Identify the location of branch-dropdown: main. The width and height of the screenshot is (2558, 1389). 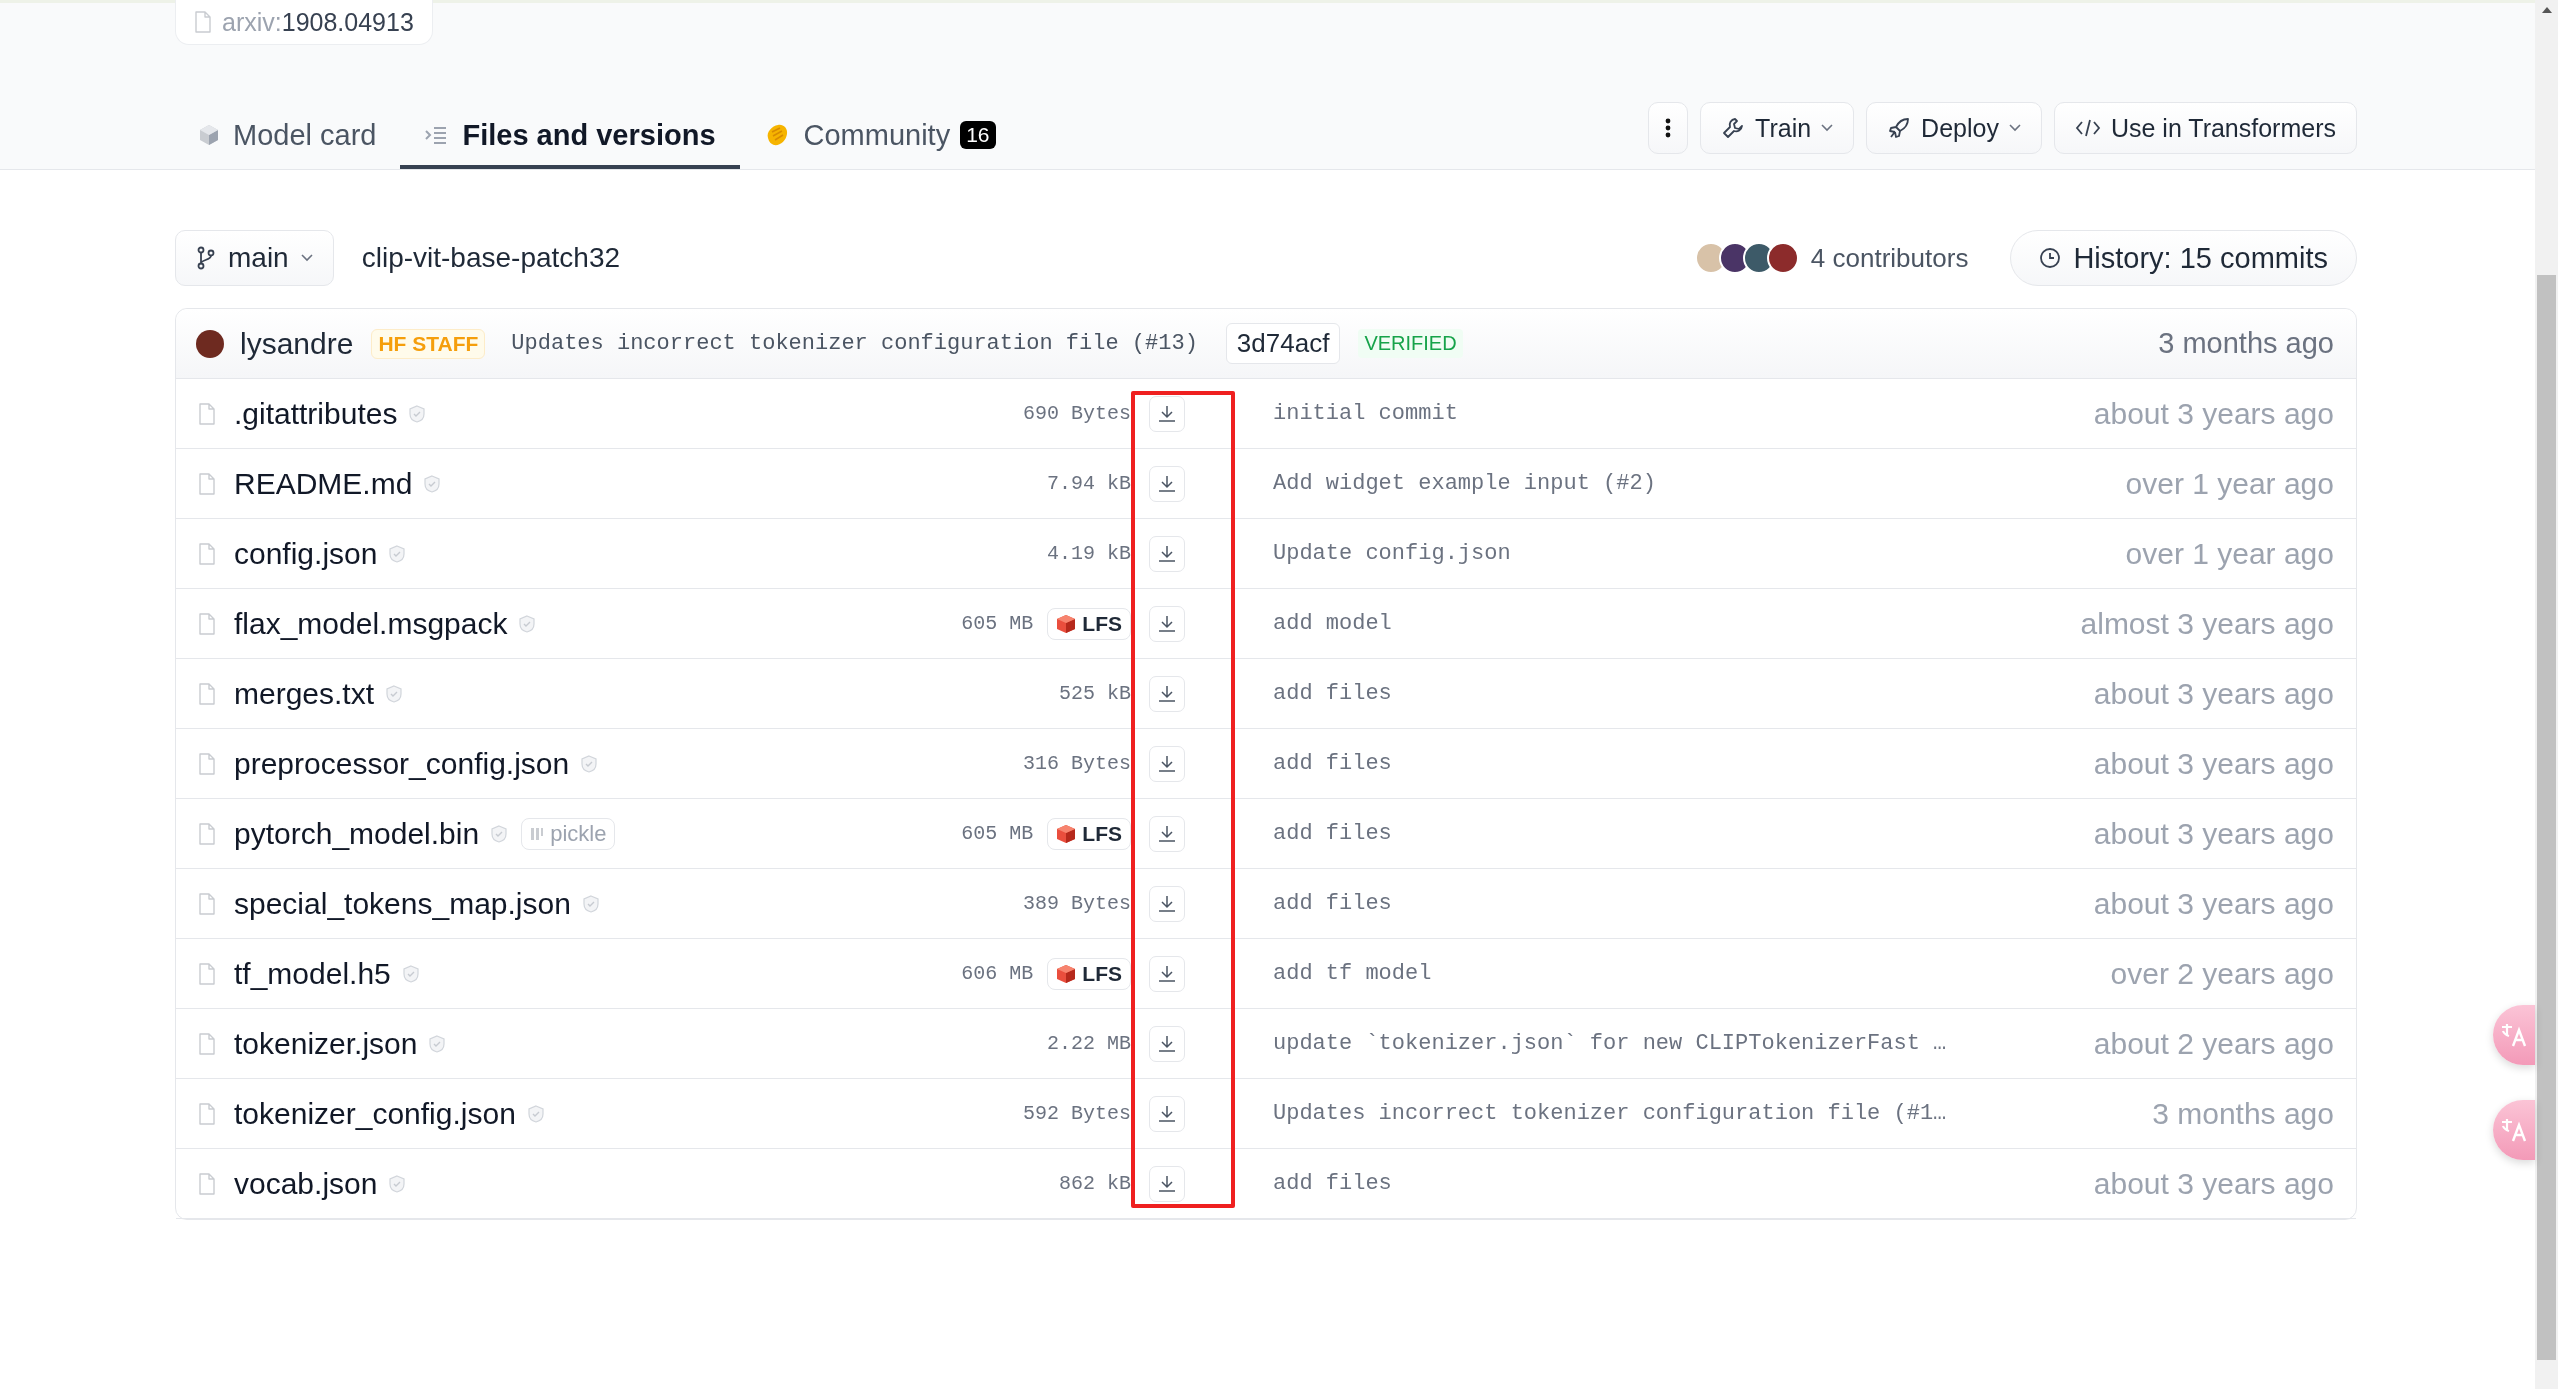
(254, 258).